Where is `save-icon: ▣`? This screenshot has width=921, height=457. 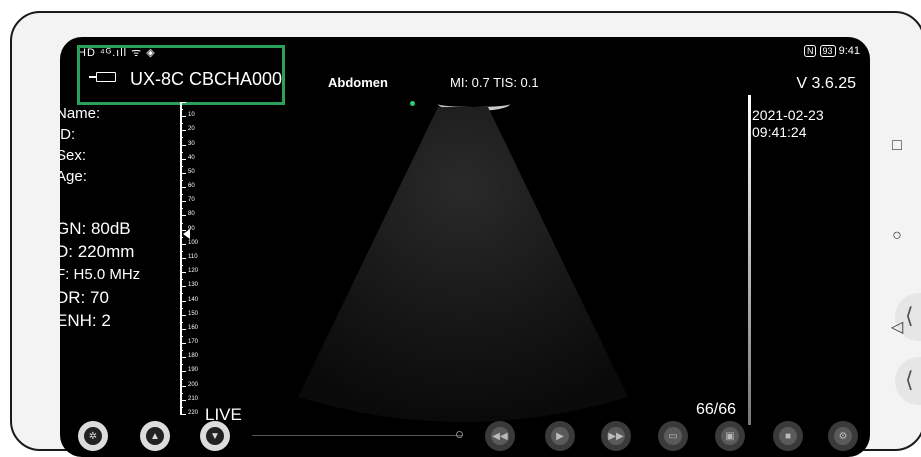
save-icon: ▣ is located at coordinates (730, 436).